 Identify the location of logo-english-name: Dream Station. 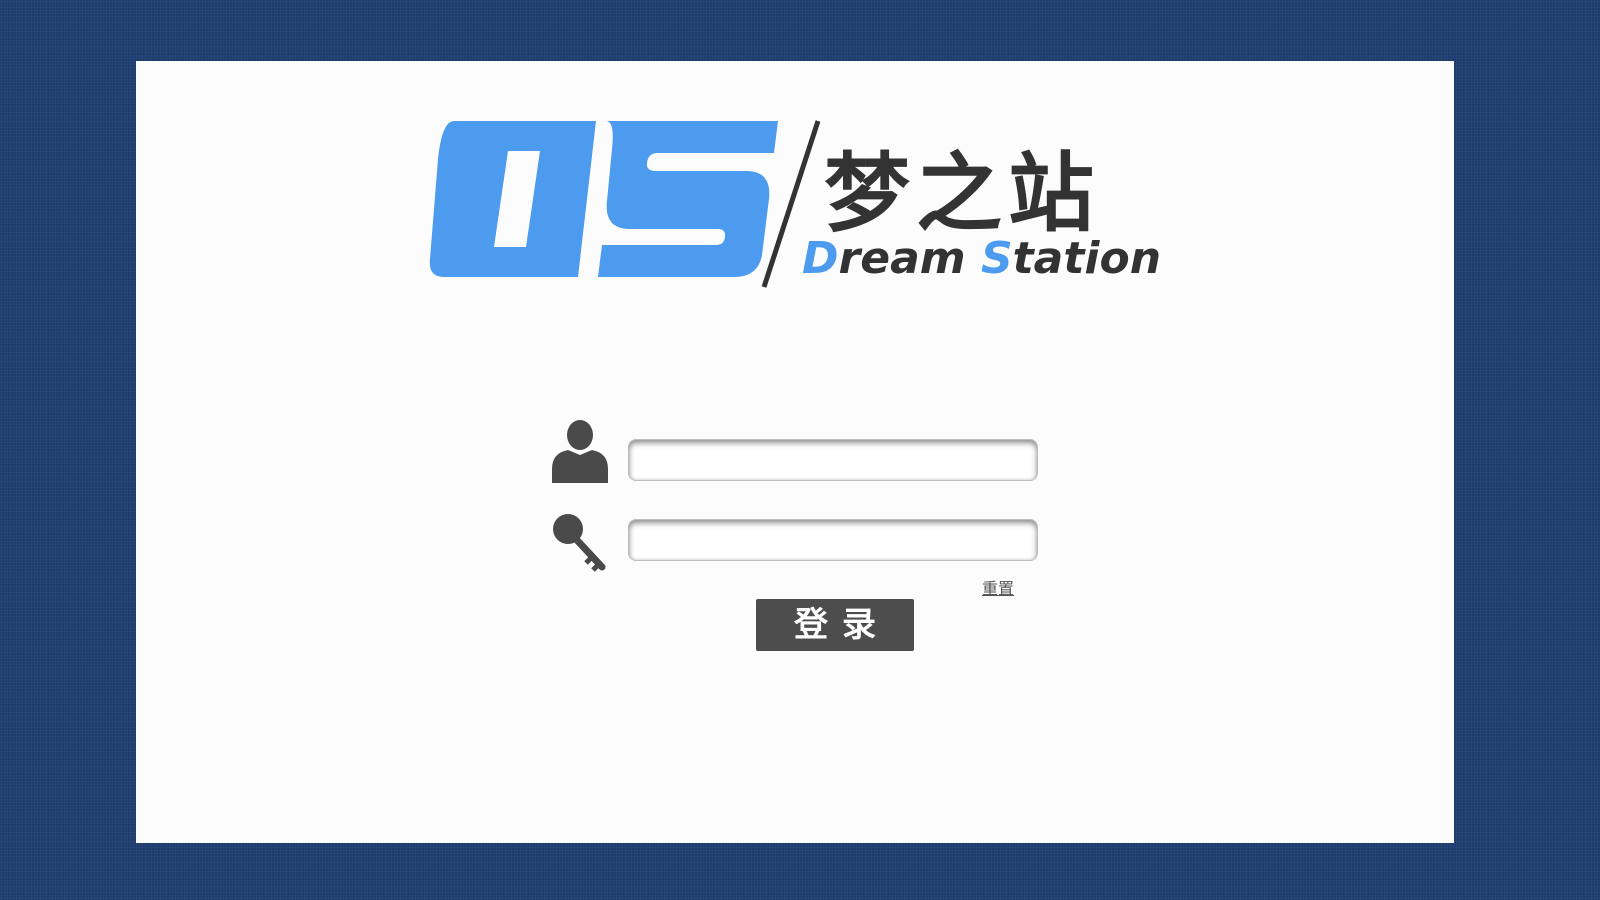
(981, 258).